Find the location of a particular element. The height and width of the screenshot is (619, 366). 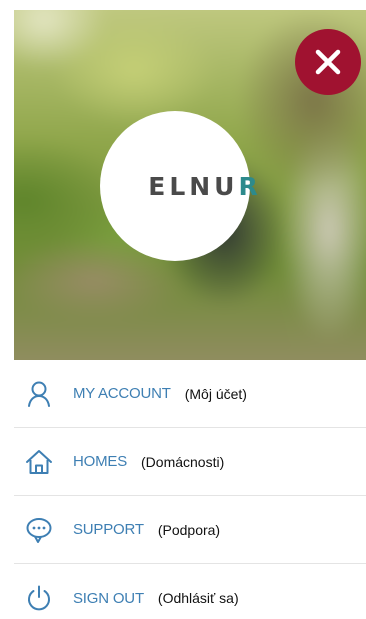

menu-item-label: SIGN OUT is located at coordinates (108, 598).